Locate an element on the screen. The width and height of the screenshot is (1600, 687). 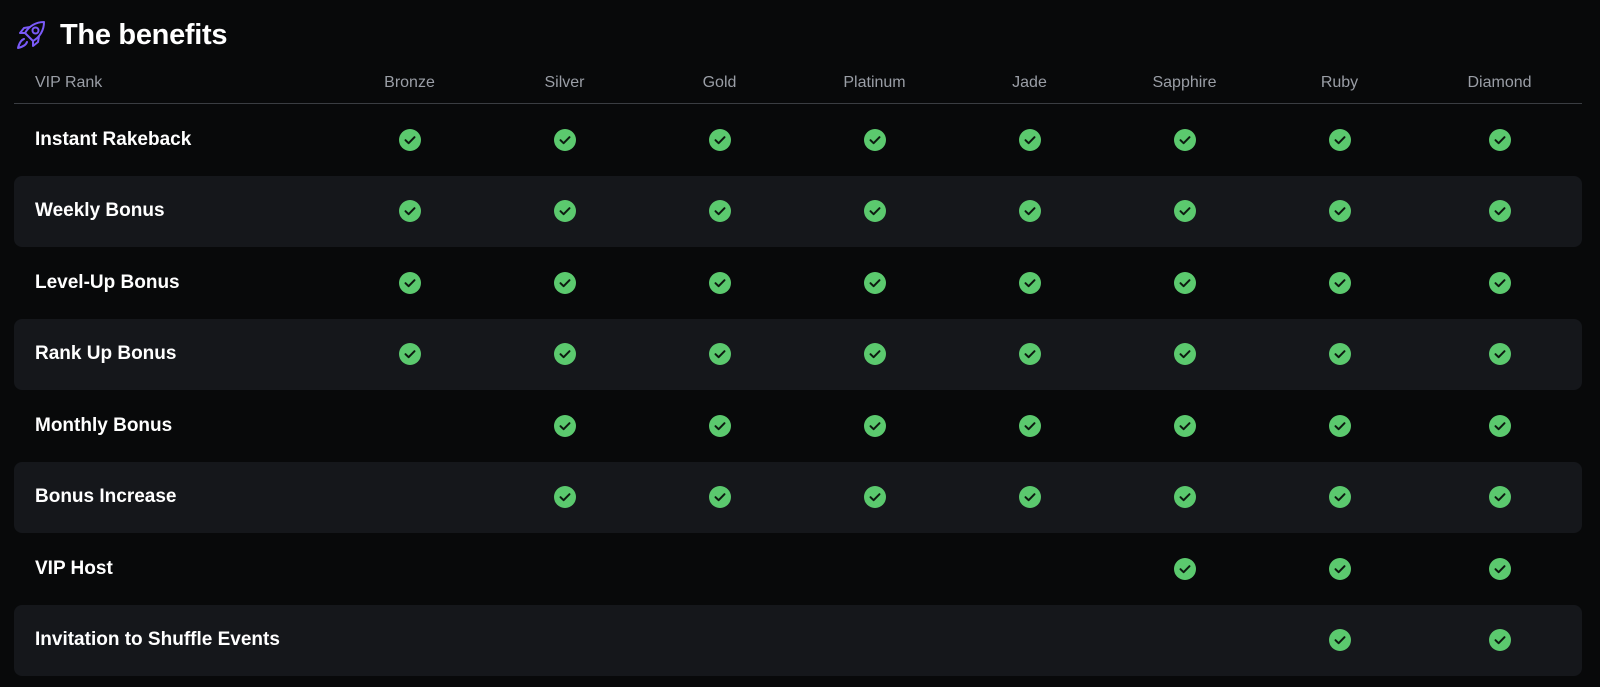
column-header-sapphire: Sapphire is located at coordinates (1184, 83).